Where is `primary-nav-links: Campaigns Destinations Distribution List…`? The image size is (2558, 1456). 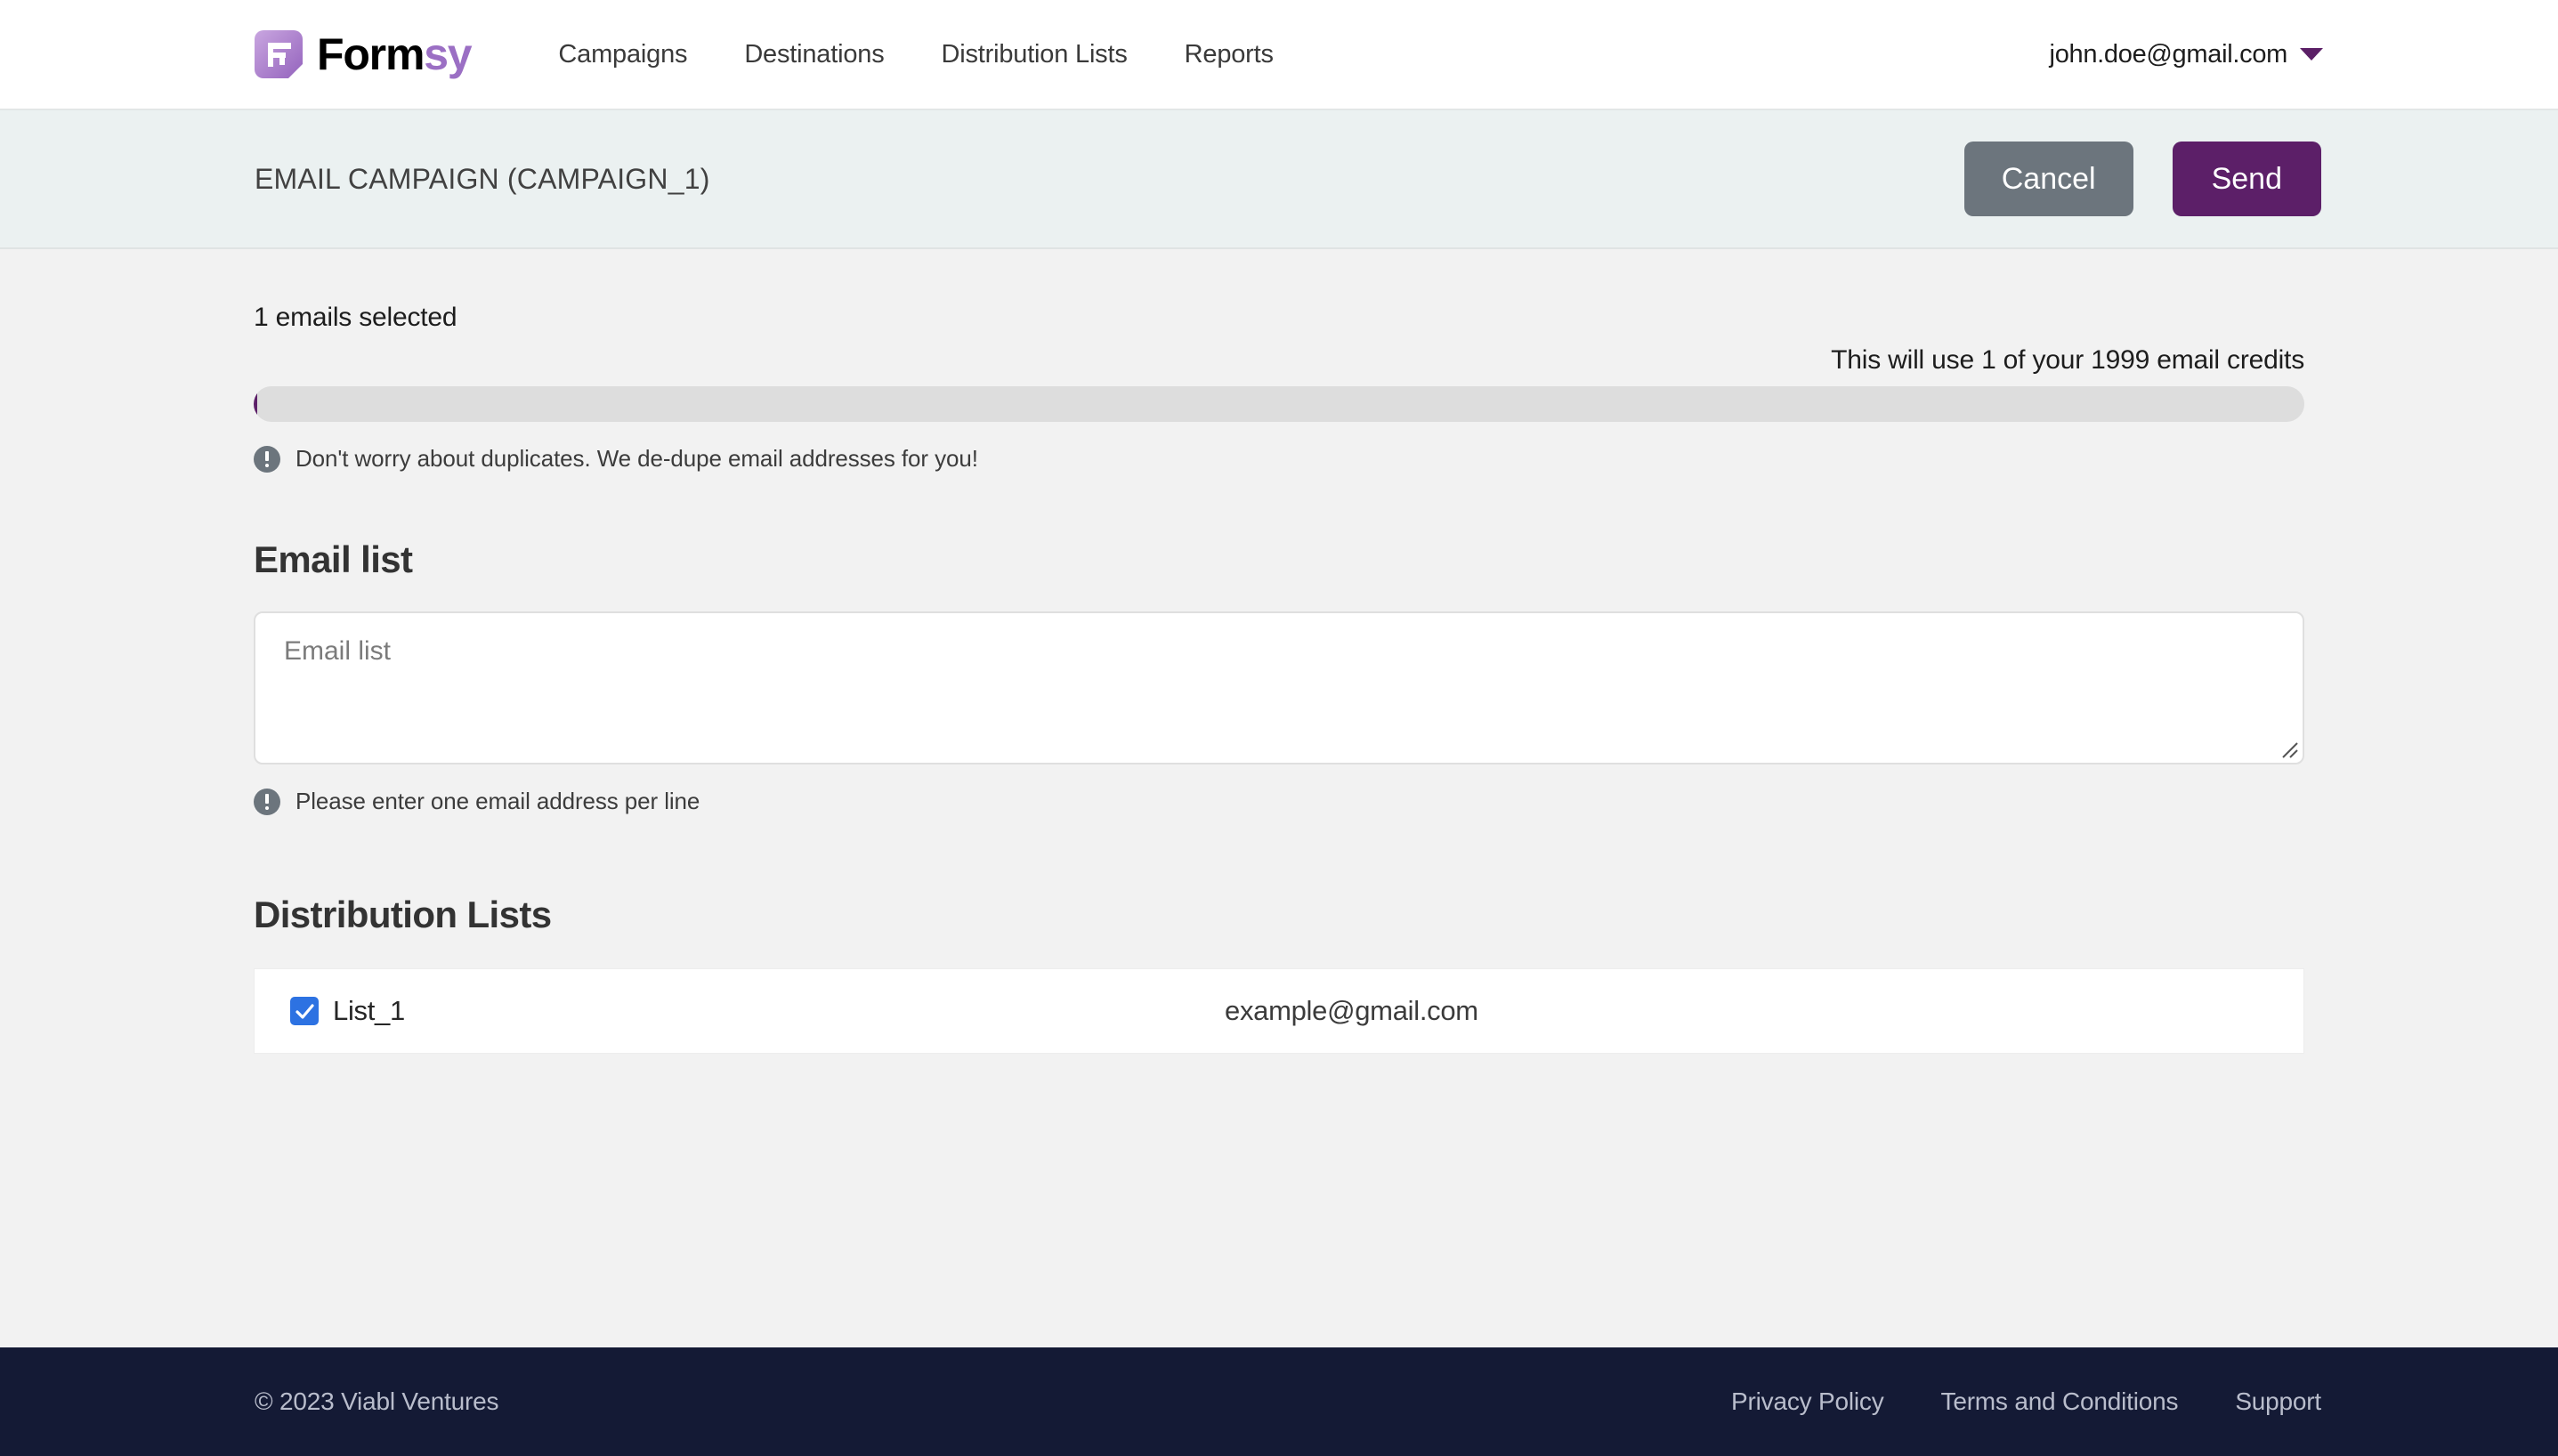
primary-nav-links: Campaigns Destinations Distribution List… is located at coordinates (915, 54).